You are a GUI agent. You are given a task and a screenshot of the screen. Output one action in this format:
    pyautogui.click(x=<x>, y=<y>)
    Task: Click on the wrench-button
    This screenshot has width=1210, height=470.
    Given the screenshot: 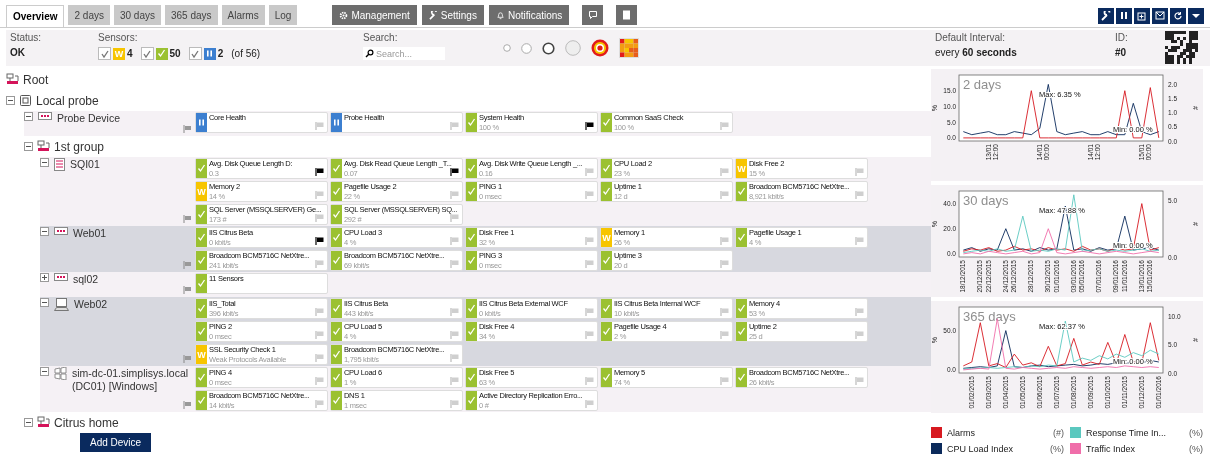 What is the action you would take?
    pyautogui.click(x=1106, y=15)
    